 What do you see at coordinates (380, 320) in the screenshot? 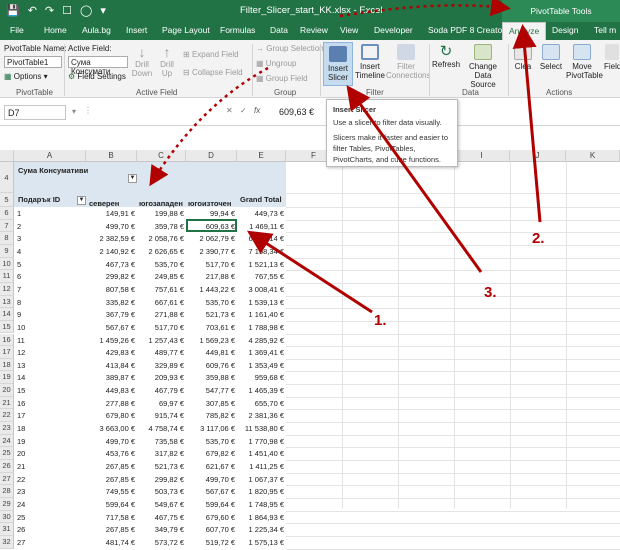
I see `annotation-label-1: 1.` at bounding box center [380, 320].